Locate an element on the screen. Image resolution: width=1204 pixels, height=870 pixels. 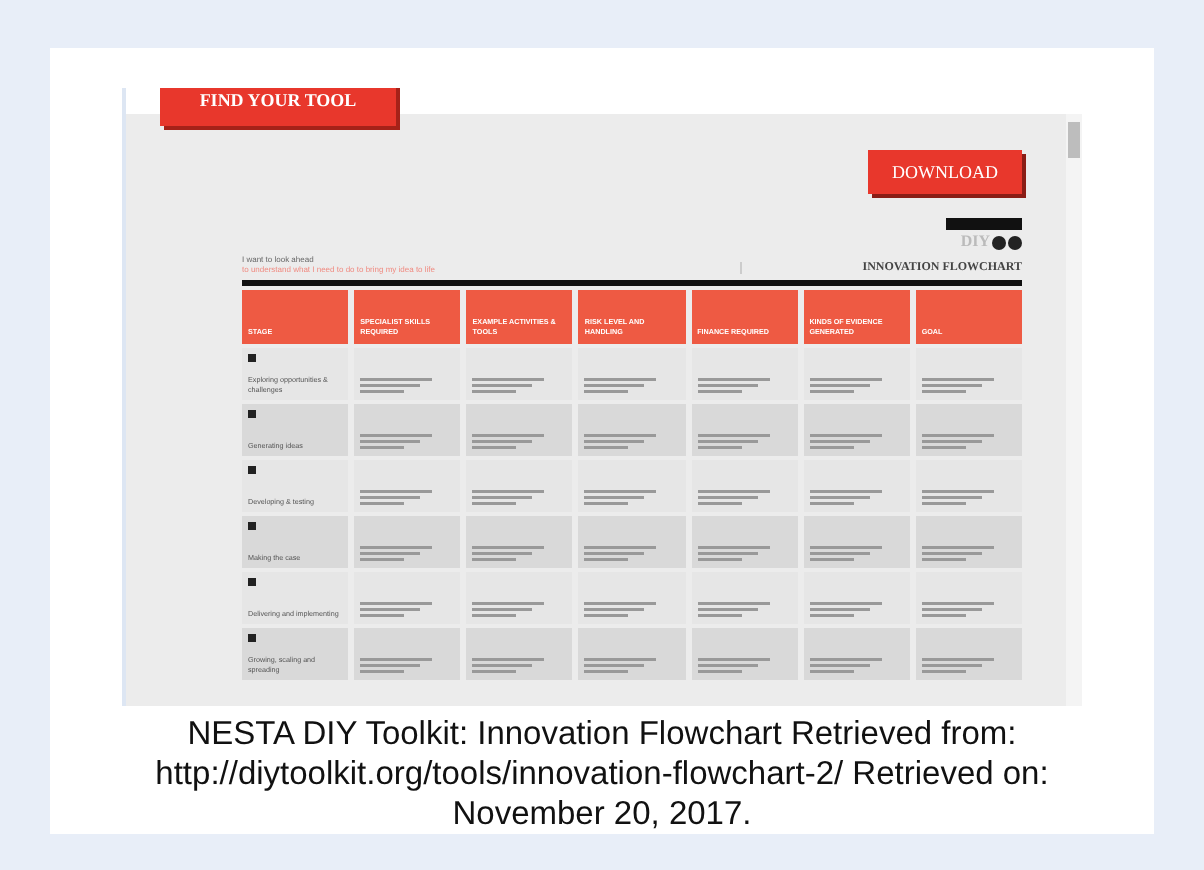
scrollbar is located at coordinates (1074, 410).